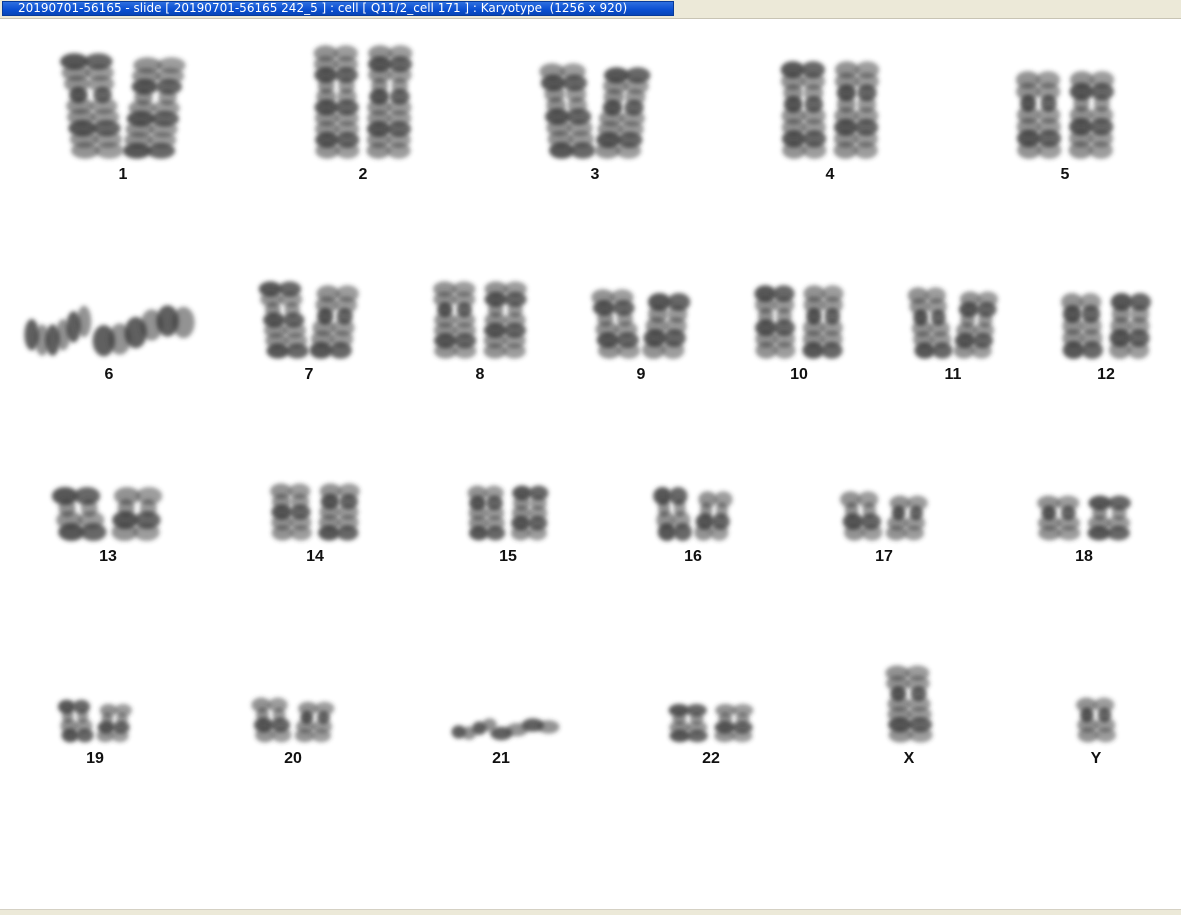 Image resolution: width=1181 pixels, height=915 pixels. I want to click on chromosome-label-17: 17, so click(884, 556).